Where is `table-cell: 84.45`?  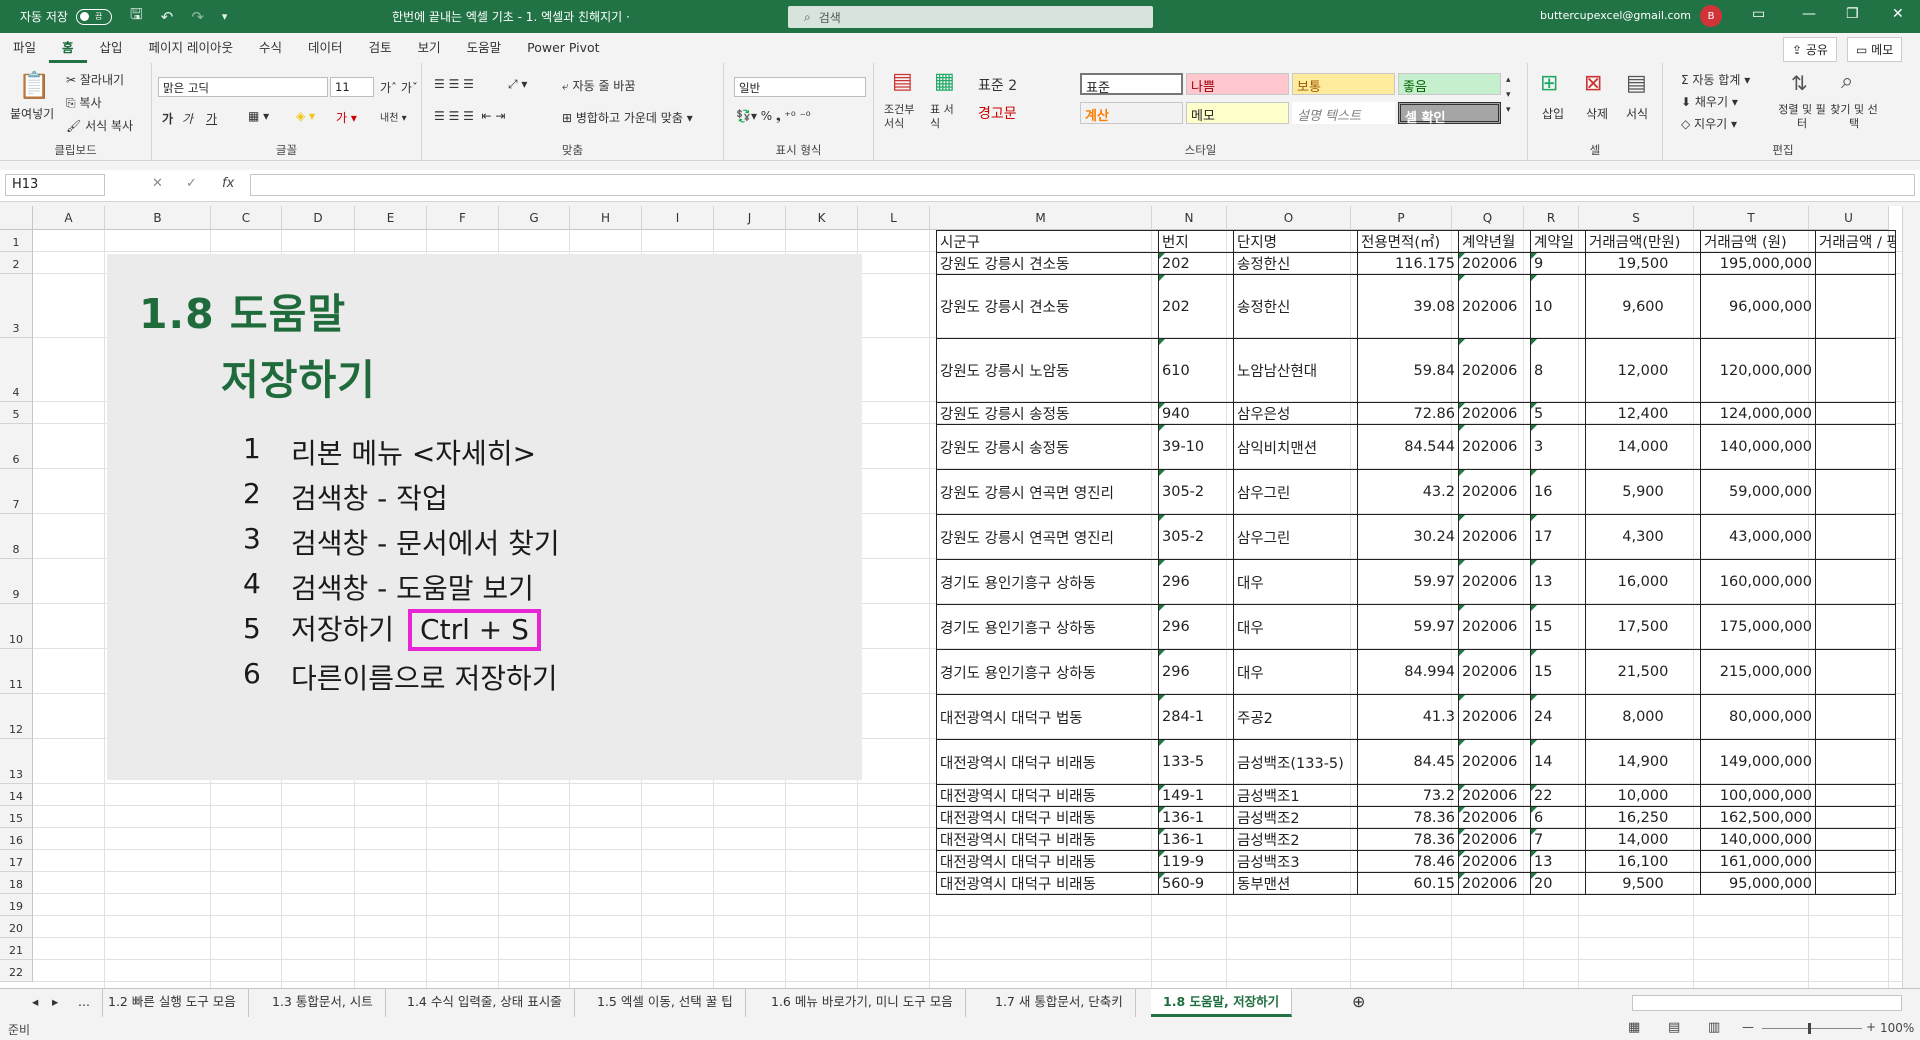 table-cell: 84.45 is located at coordinates (1408, 762).